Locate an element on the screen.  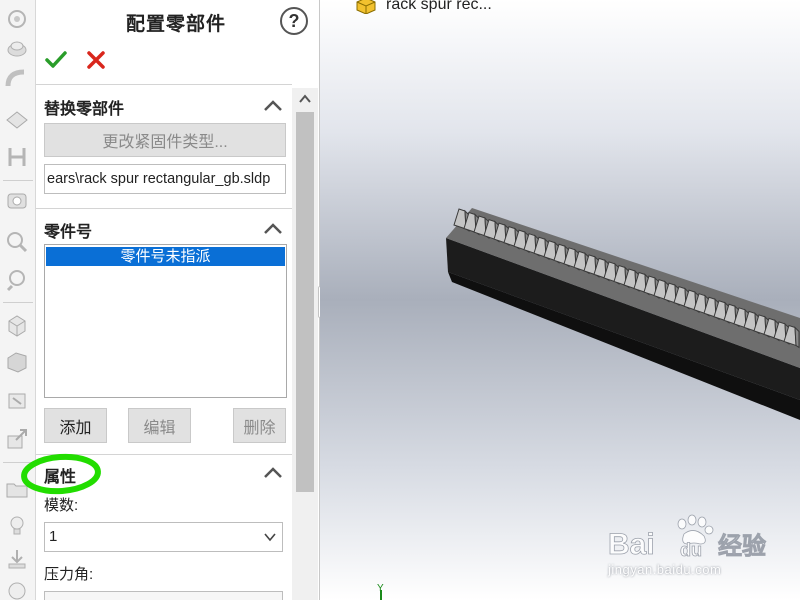
download-icon is located at coordinates (17, 559).